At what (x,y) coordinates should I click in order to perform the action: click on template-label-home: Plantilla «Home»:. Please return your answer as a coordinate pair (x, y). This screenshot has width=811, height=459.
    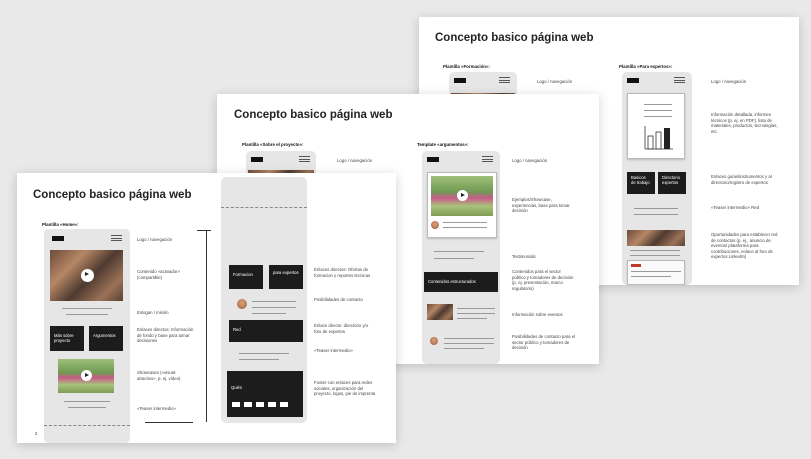
    Looking at the image, I should click on (60, 224).